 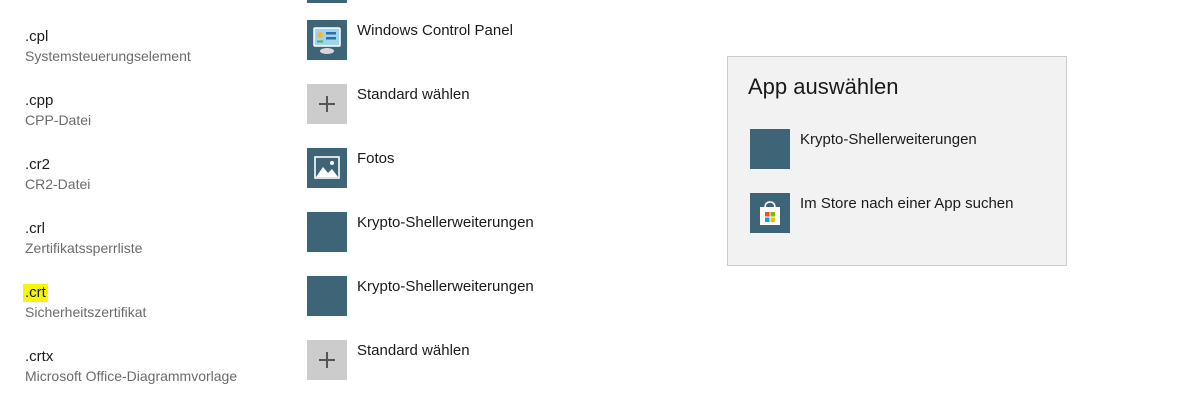 I want to click on app-button-crt: Krypto-Shellerweiterungen, so click(x=437, y=296).